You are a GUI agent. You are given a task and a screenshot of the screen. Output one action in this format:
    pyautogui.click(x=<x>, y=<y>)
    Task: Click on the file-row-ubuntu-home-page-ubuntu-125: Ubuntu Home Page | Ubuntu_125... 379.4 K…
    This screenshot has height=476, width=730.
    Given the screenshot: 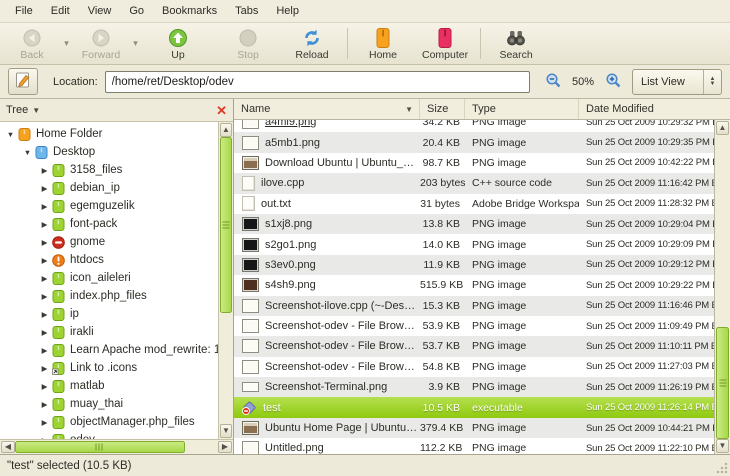 What is the action you would take?
    pyautogui.click(x=474, y=428)
    